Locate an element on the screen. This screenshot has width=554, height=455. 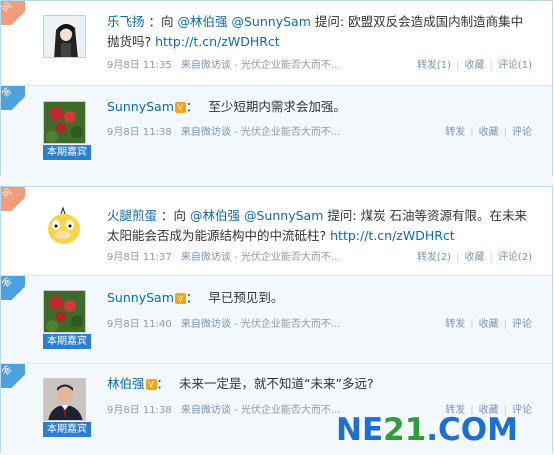
answer-meta: 9月8日 11:38 来自微访谈 - 光伏企业能否大而不... 转发 | 收藏 | 评论 is located at coordinates (319, 132).